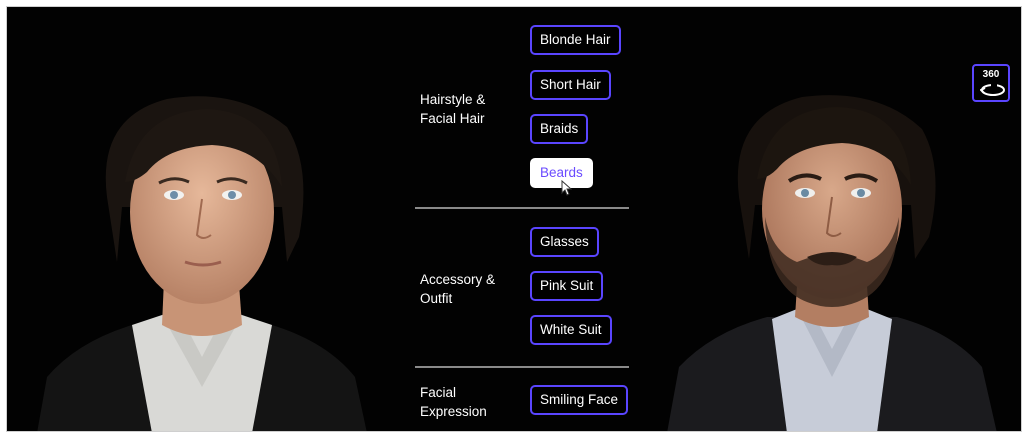 The width and height of the screenshot is (1030, 440). Describe the element at coordinates (564, 242) in the screenshot. I see `option-glasses: Glasses` at that location.